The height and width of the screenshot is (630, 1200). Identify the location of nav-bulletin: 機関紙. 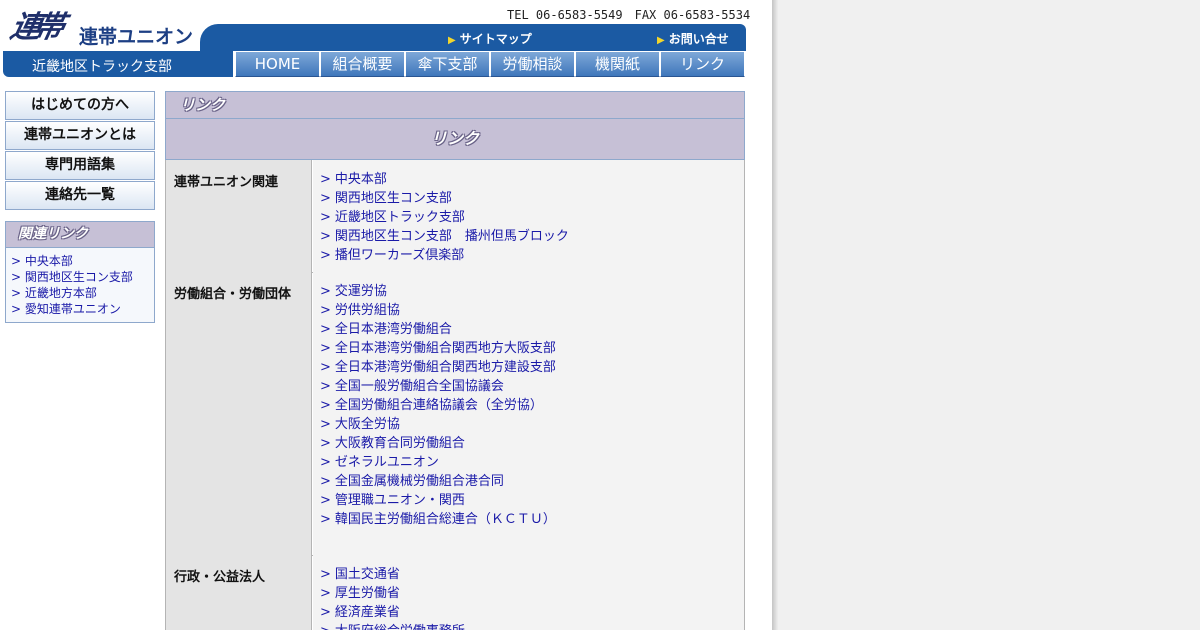
(617, 64).